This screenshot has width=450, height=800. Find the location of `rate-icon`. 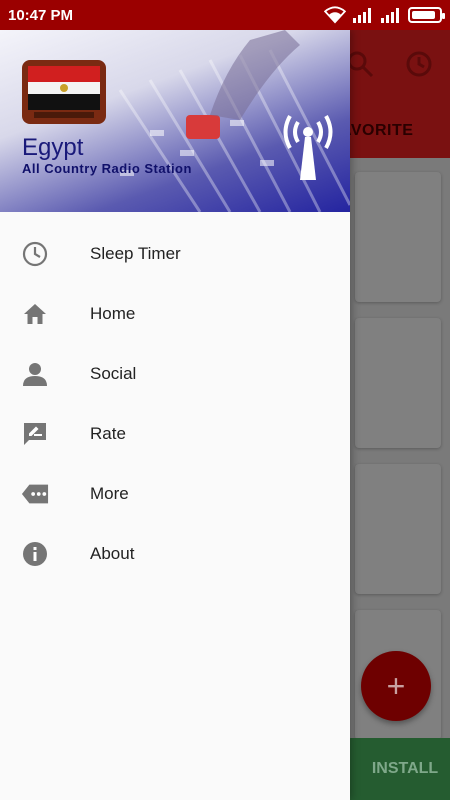

rate-icon is located at coordinates (35, 434).